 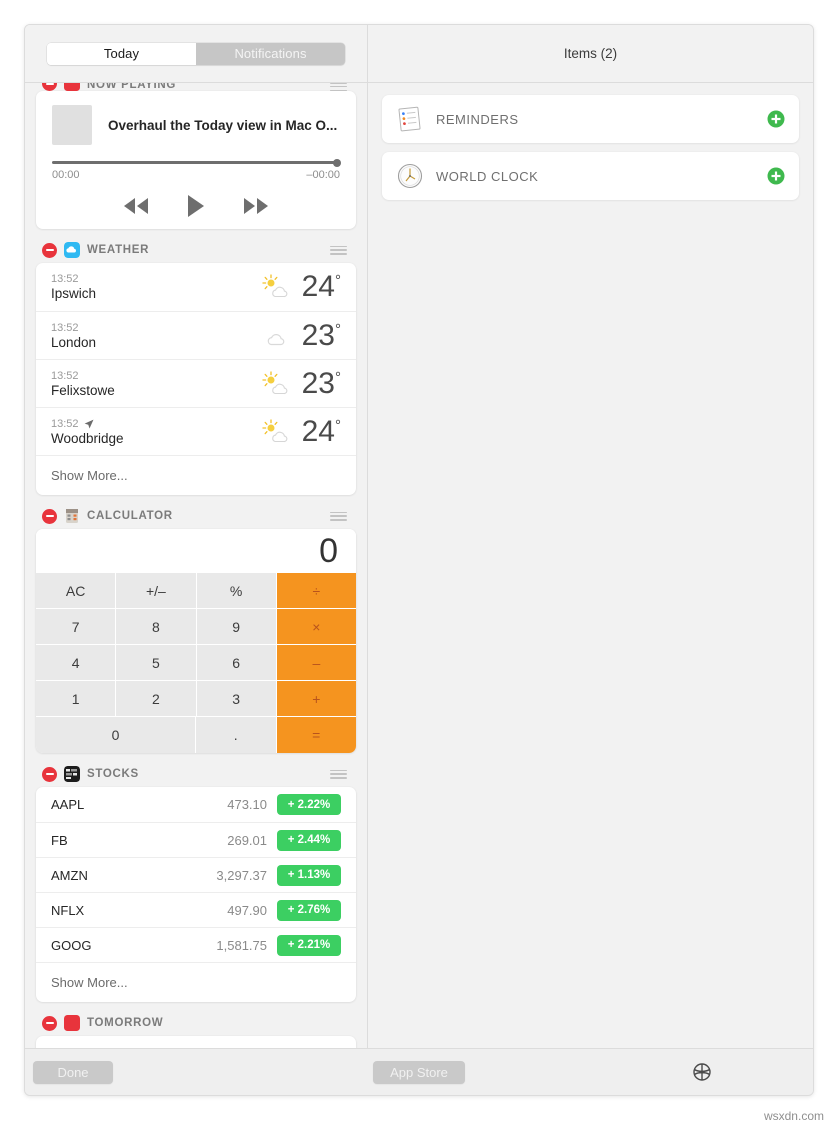 I want to click on calc-key-7: 7, so click(x=76, y=627).